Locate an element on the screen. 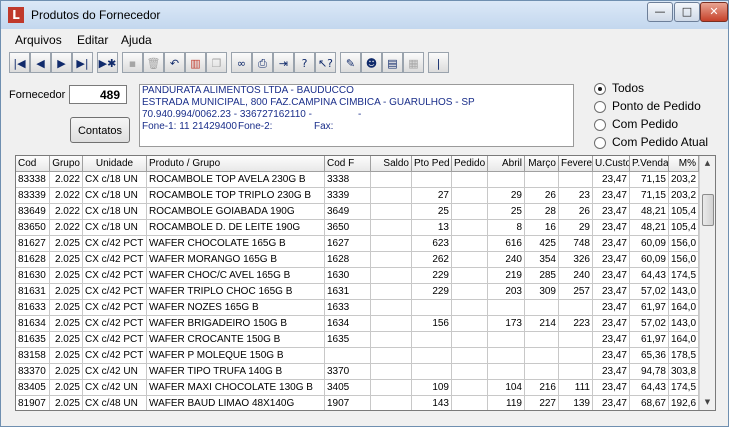  title-bar: L Produtos do Fornecedor — □ ✕ is located at coordinates (364, 15).